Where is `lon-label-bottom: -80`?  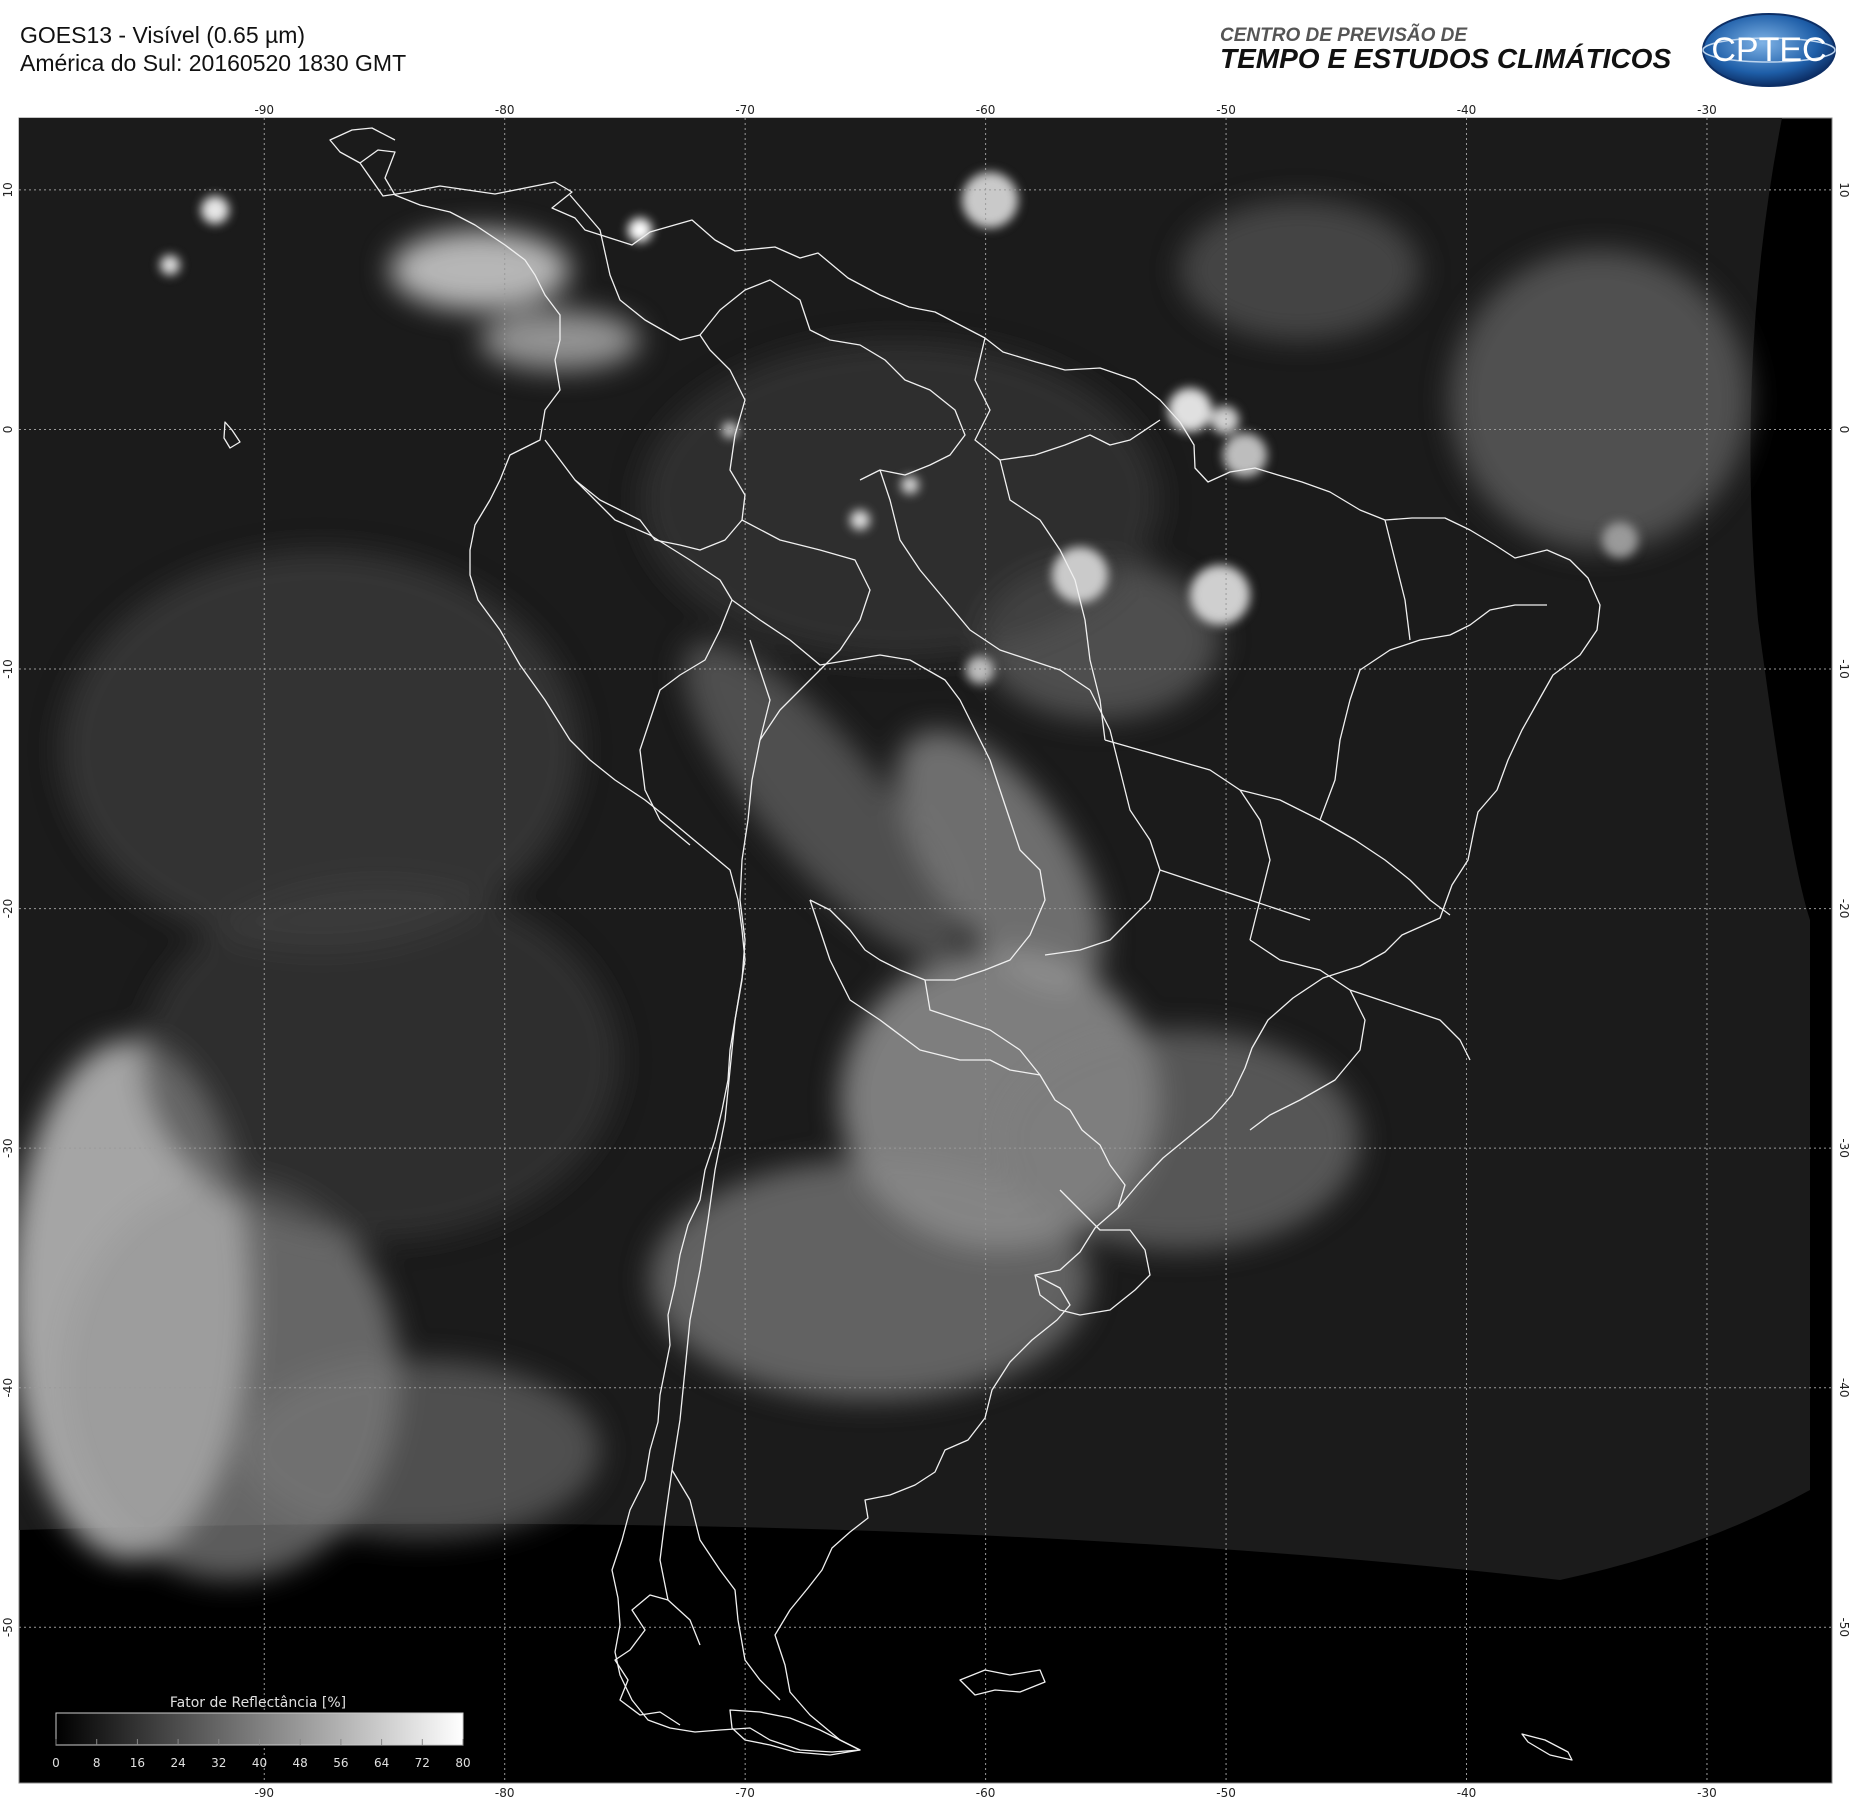
lon-label-bottom: -80 is located at coordinates (505, 1793).